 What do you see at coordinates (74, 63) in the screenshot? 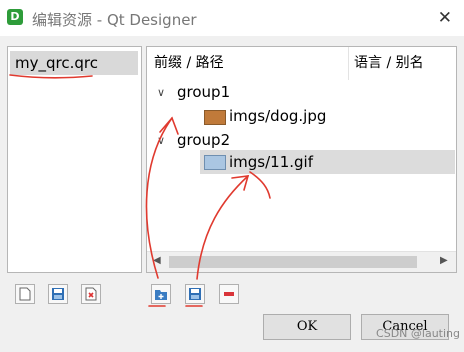
I see `resource-file-item: my_qrc.qrc` at bounding box center [74, 63].